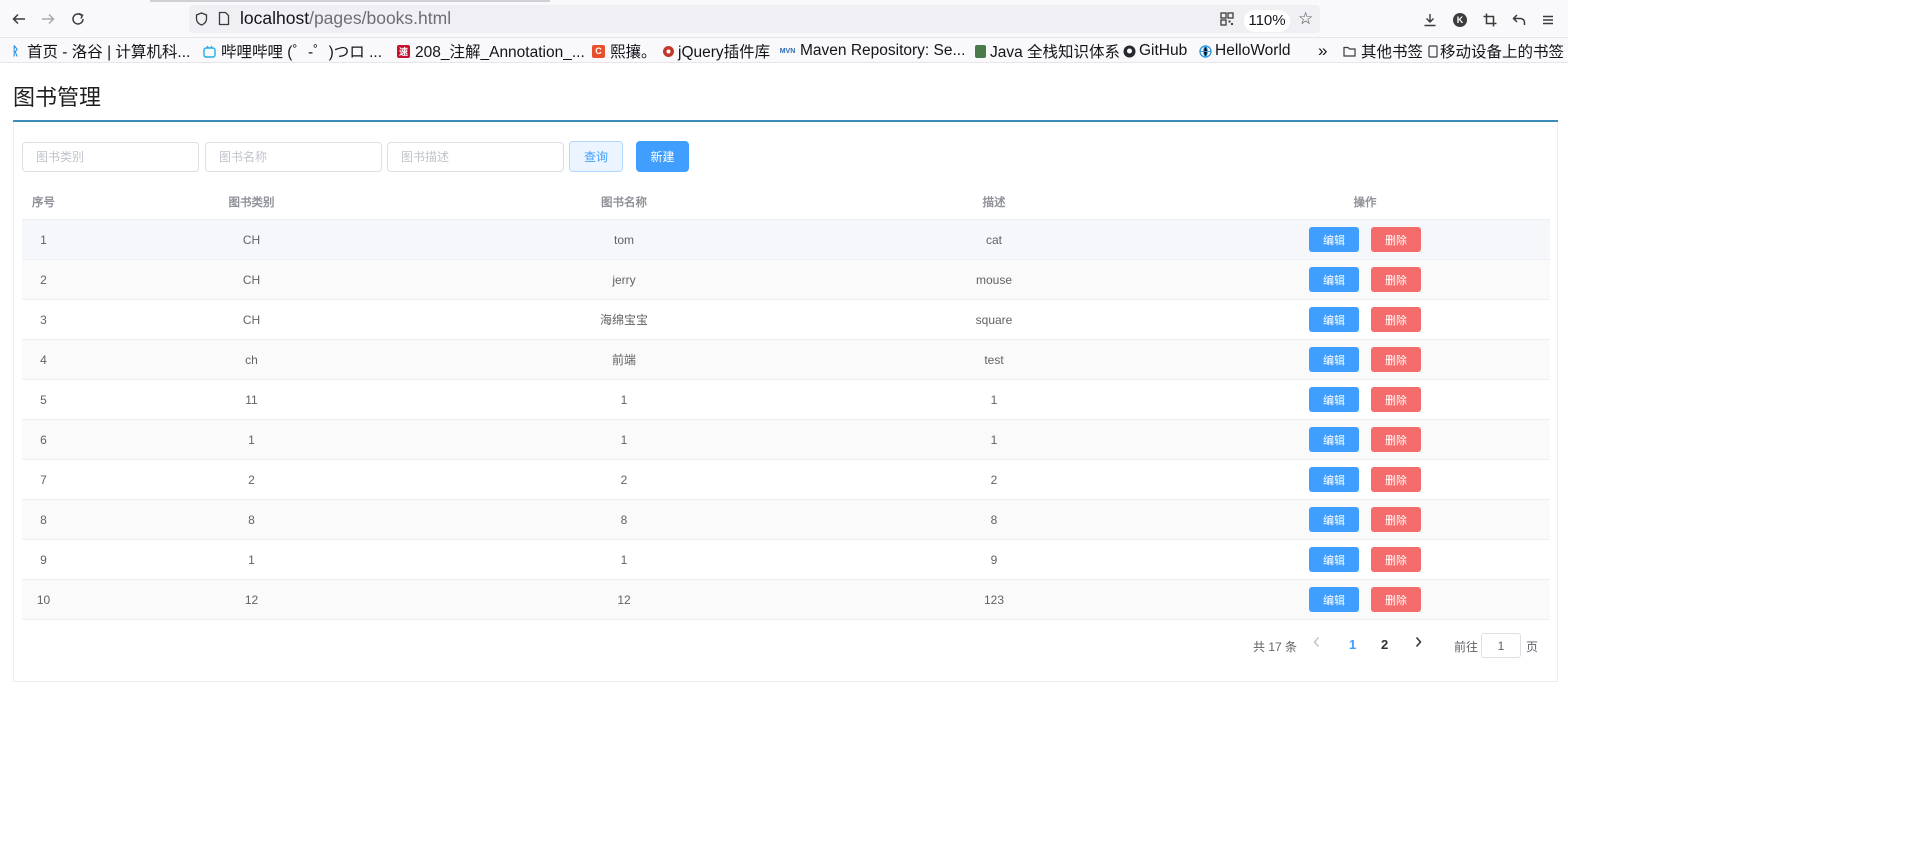  I want to click on qr-code-icon, so click(1227, 19).